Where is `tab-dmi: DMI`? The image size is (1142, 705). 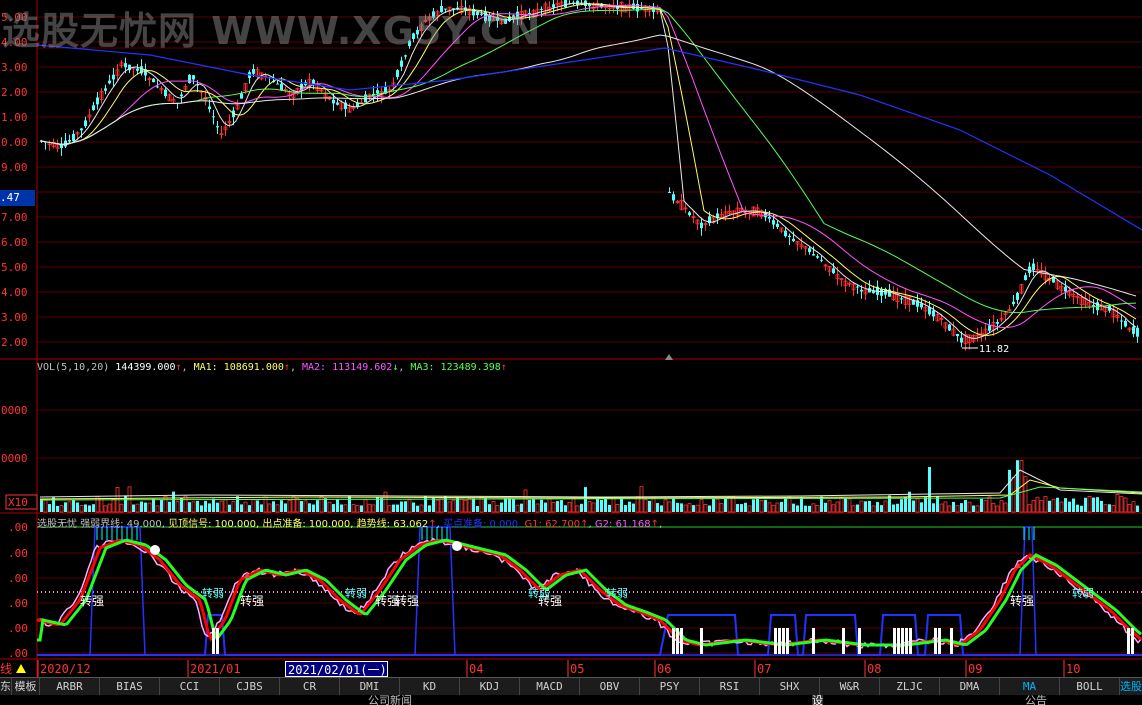 tab-dmi: DMI is located at coordinates (370, 686).